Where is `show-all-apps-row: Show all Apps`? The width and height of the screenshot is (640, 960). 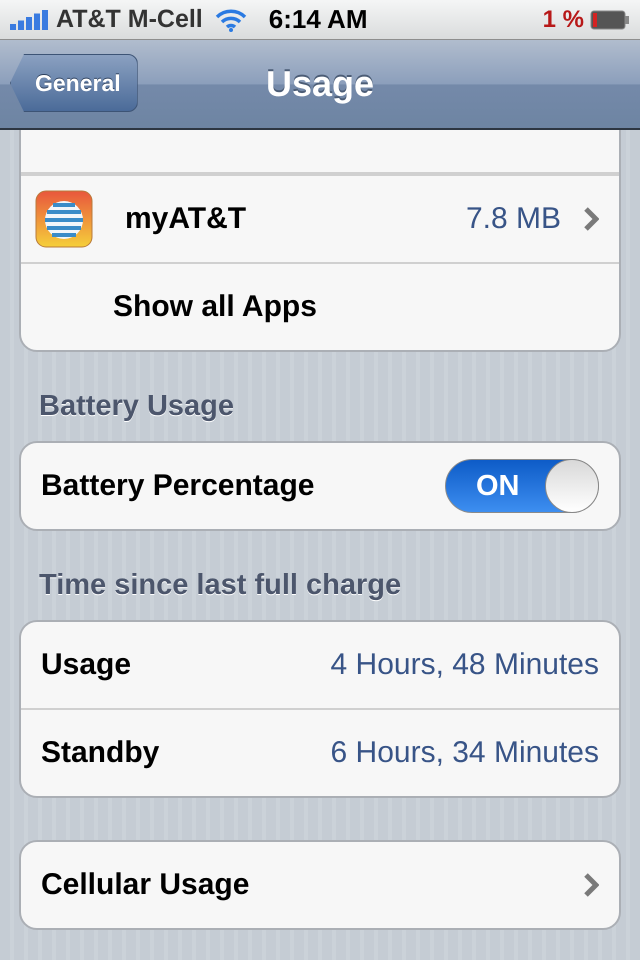 show-all-apps-row: Show all Apps is located at coordinates (320, 306).